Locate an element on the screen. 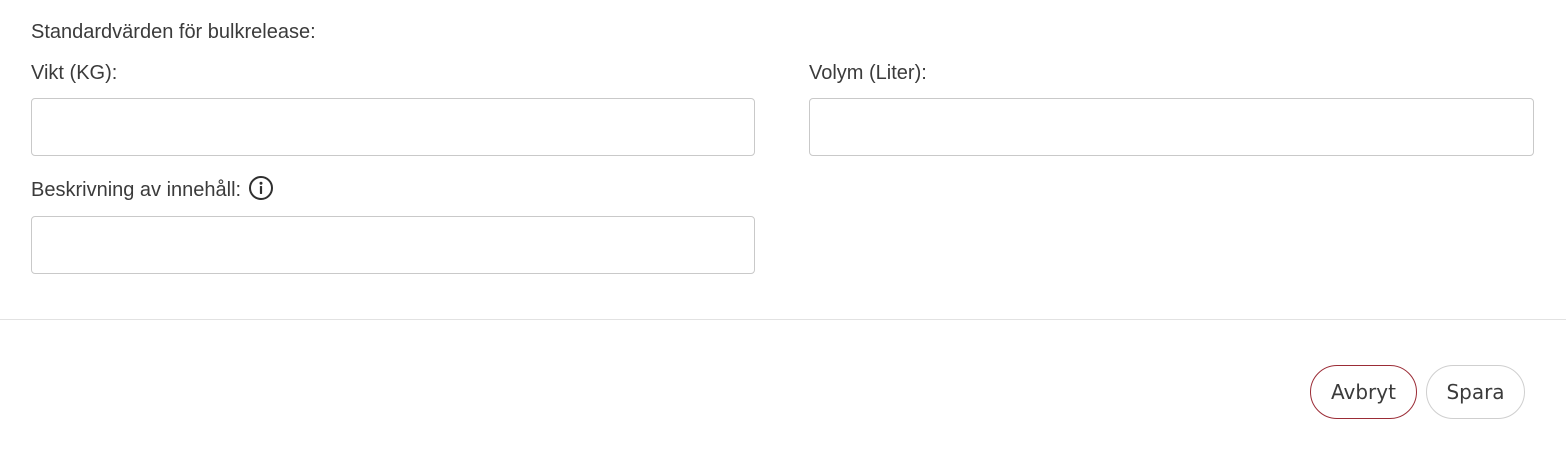  description-input is located at coordinates (393, 245).